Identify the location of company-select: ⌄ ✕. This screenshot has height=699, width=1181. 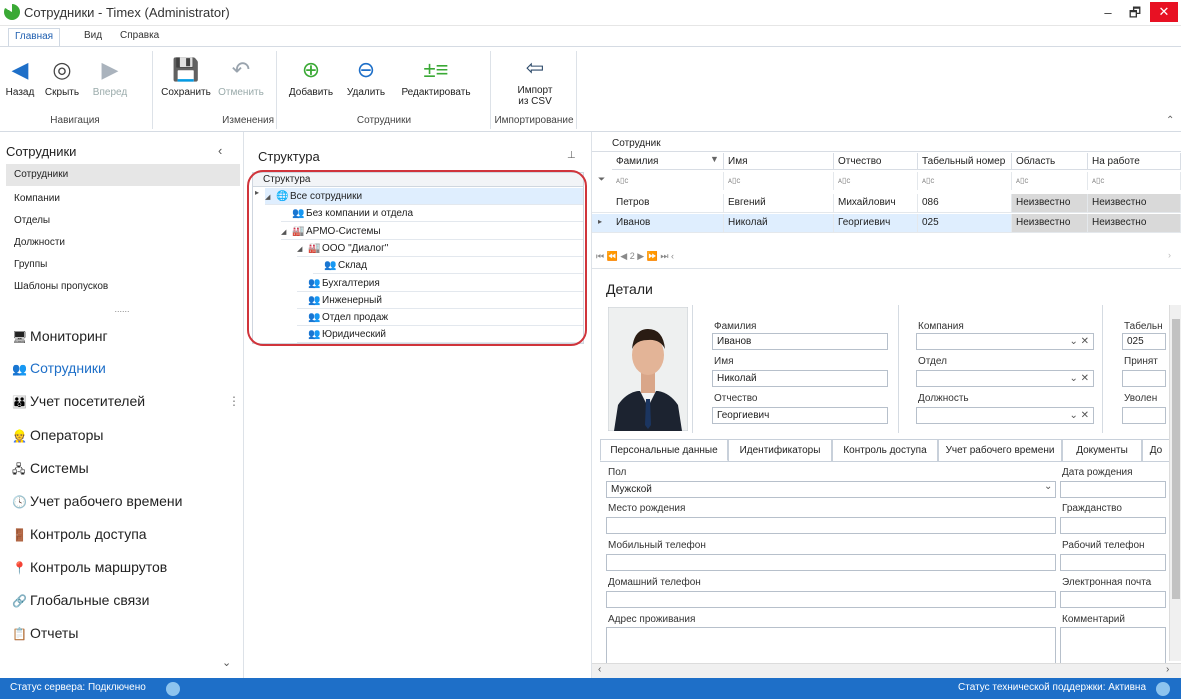
(1005, 341).